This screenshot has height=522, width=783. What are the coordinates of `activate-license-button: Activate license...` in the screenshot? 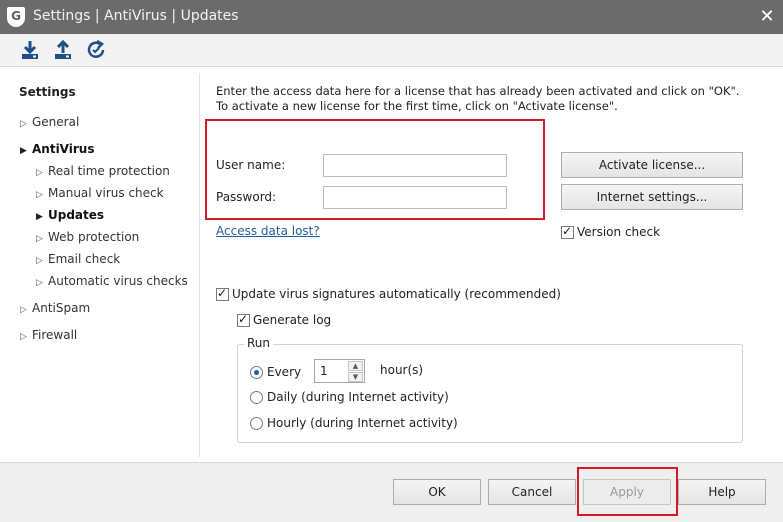 It's located at (652, 165).